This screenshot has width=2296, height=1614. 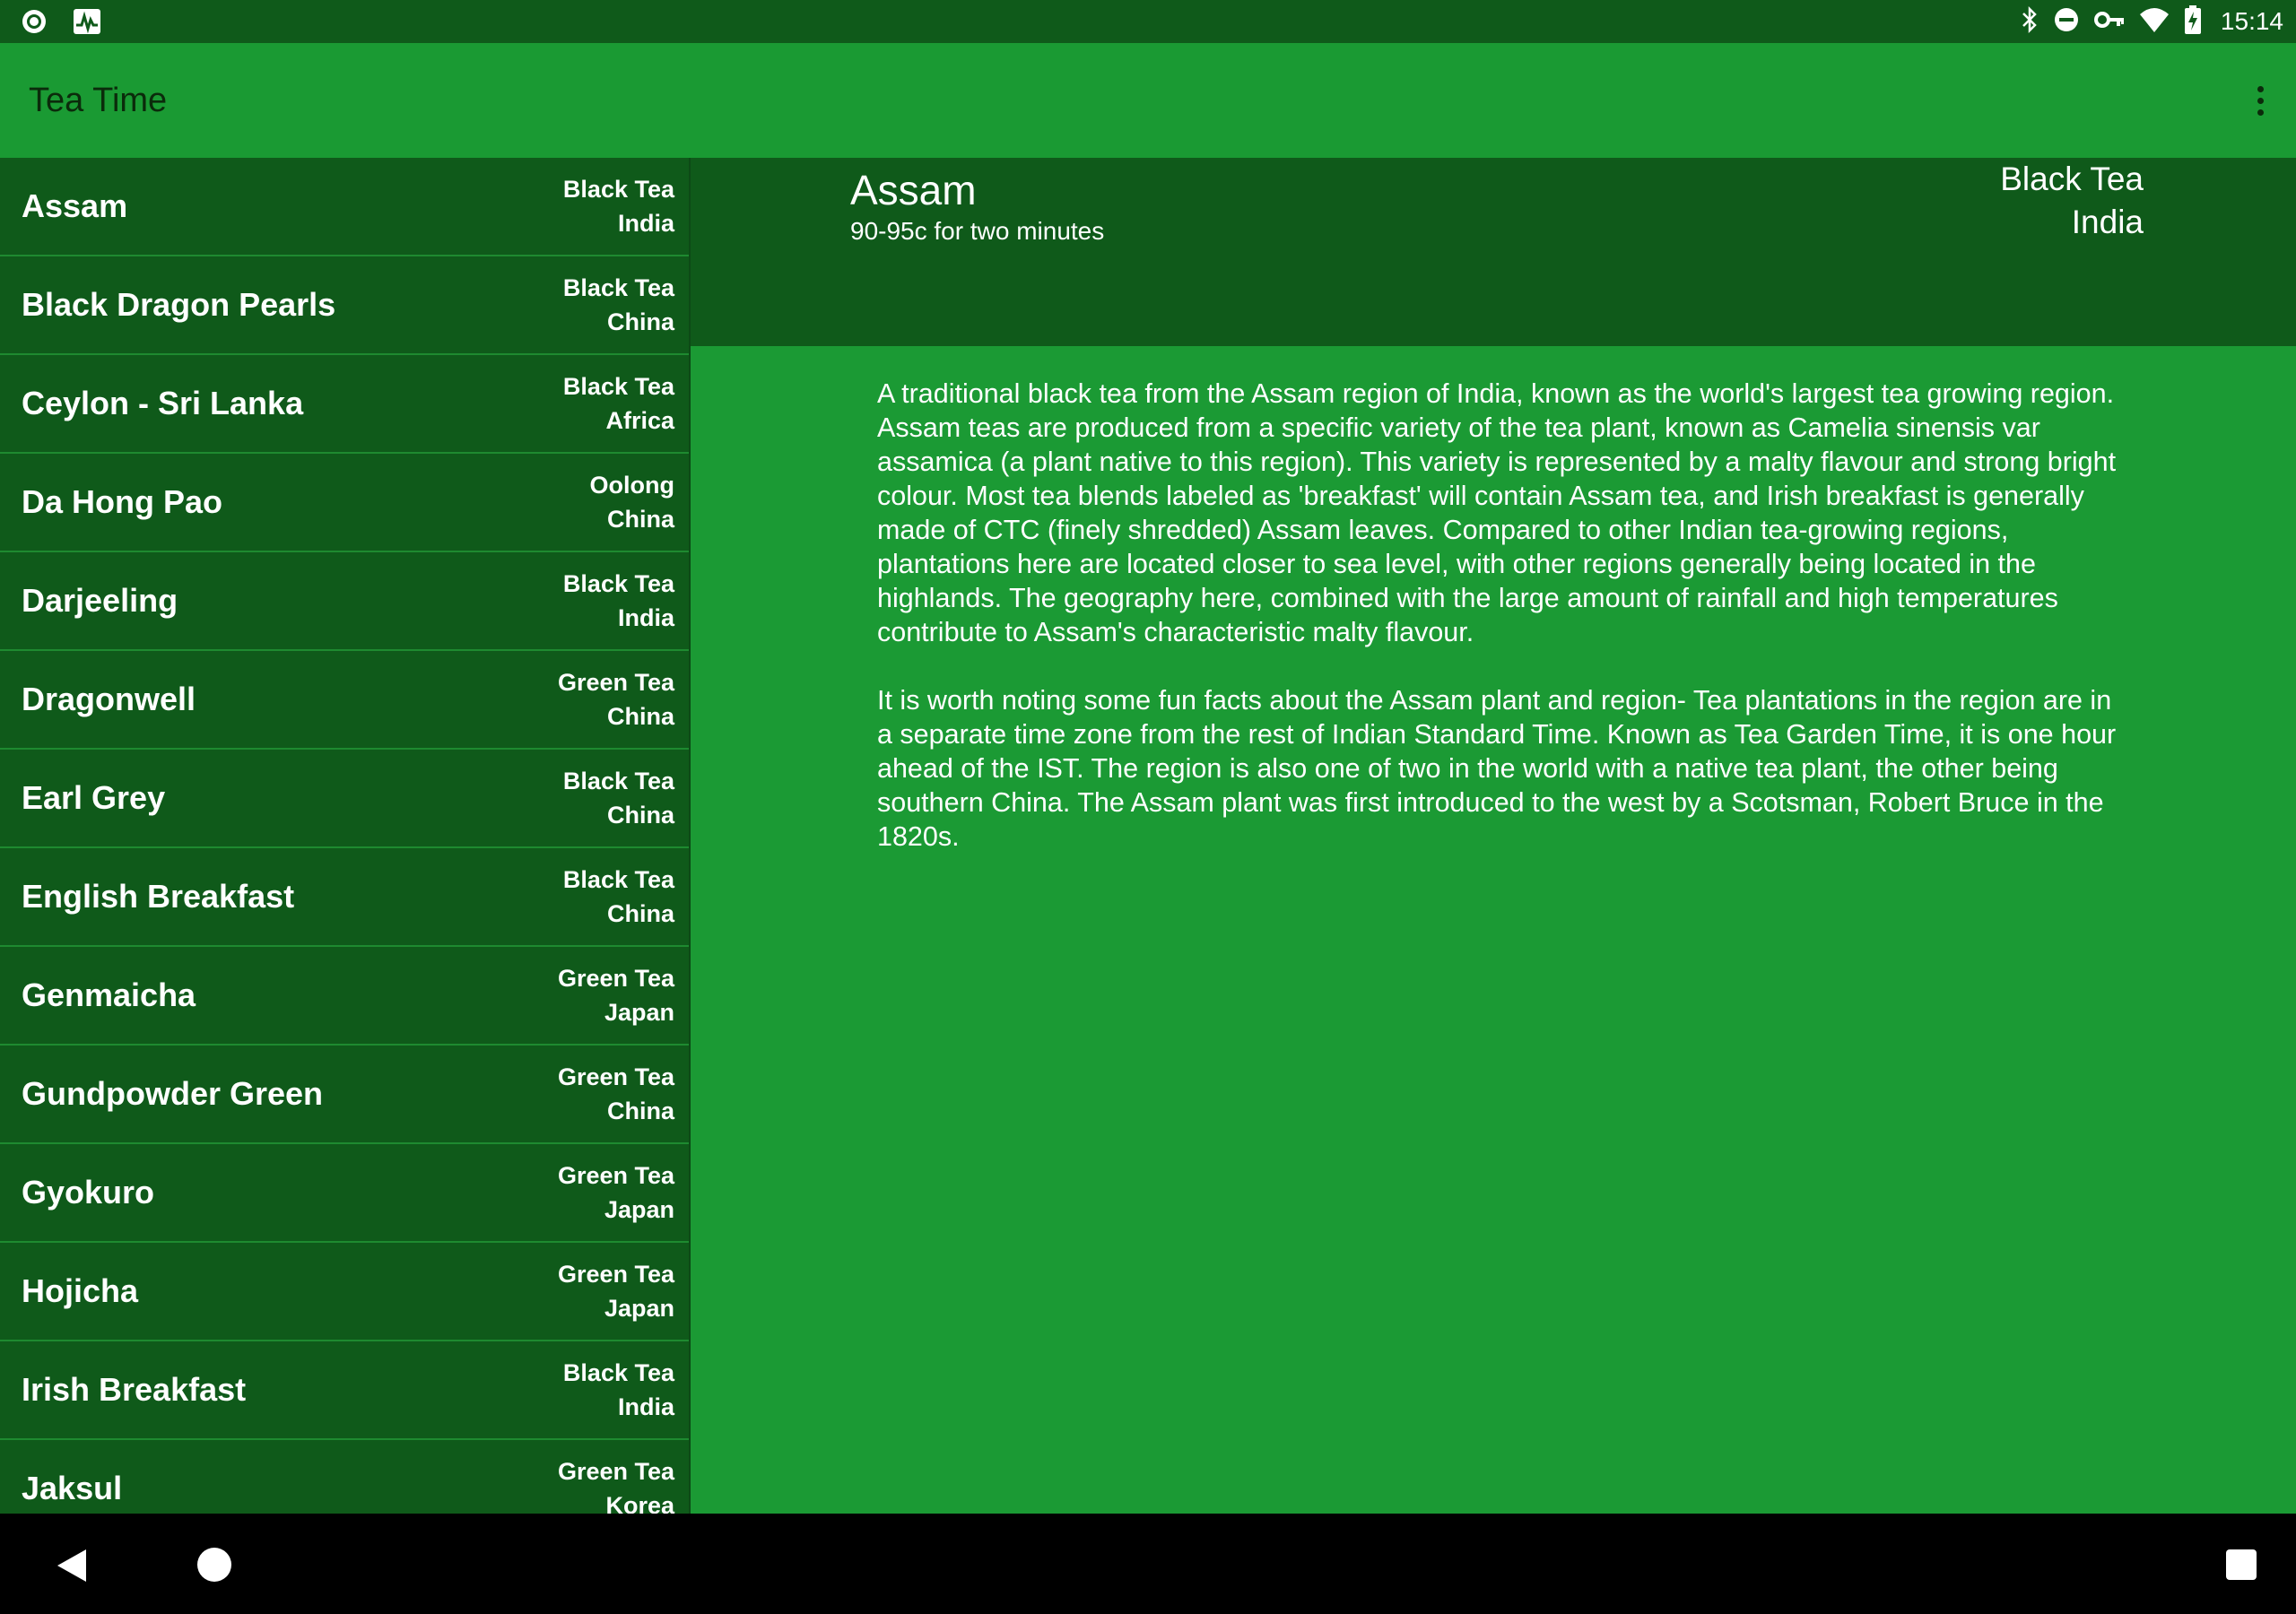 What do you see at coordinates (72, 1566) in the screenshot?
I see `back-icon` at bounding box center [72, 1566].